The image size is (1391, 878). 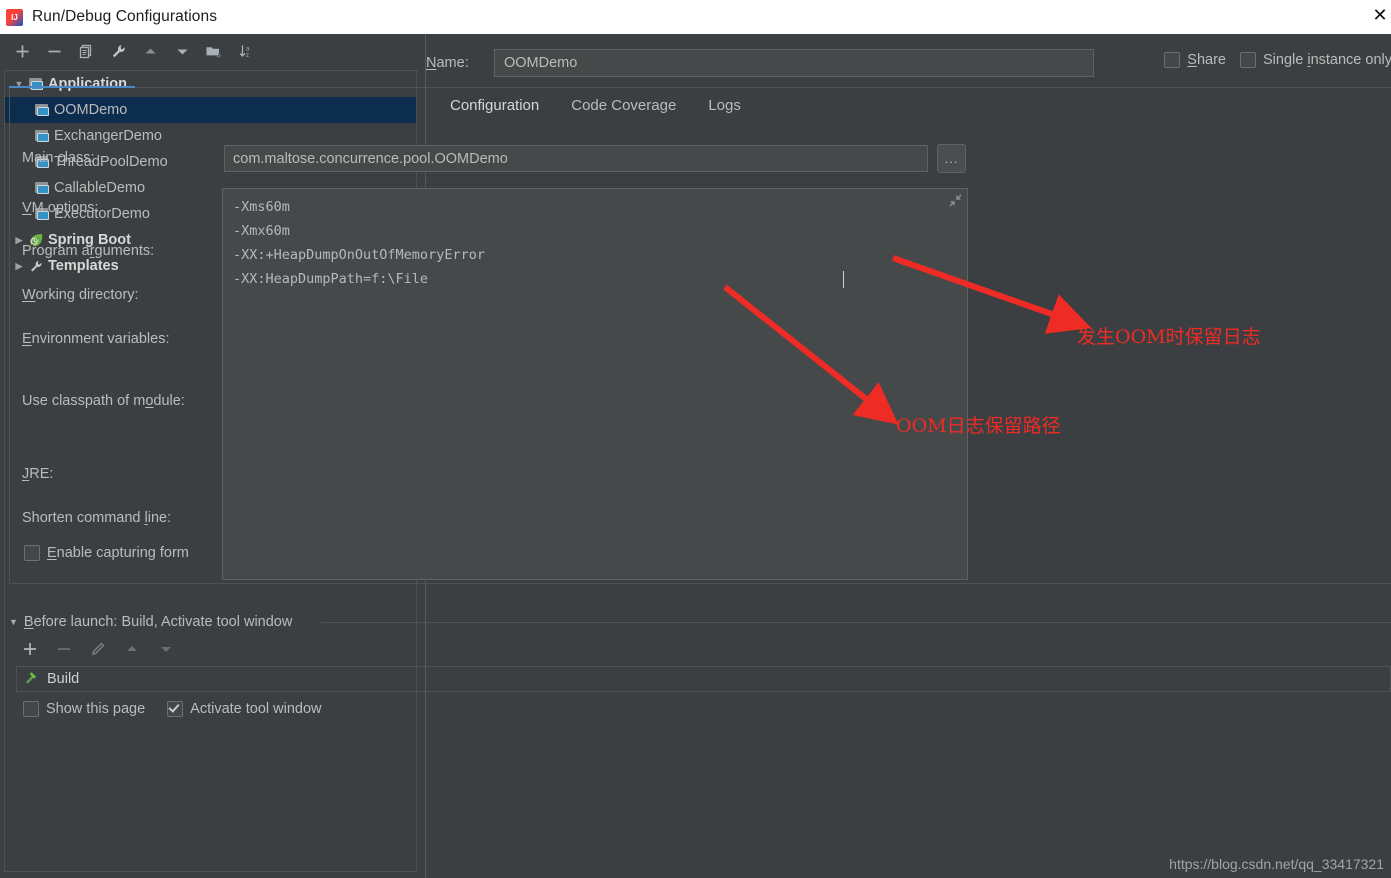 What do you see at coordinates (32, 553) in the screenshot?
I see `enable-capturing-form-checkbox-box` at bounding box center [32, 553].